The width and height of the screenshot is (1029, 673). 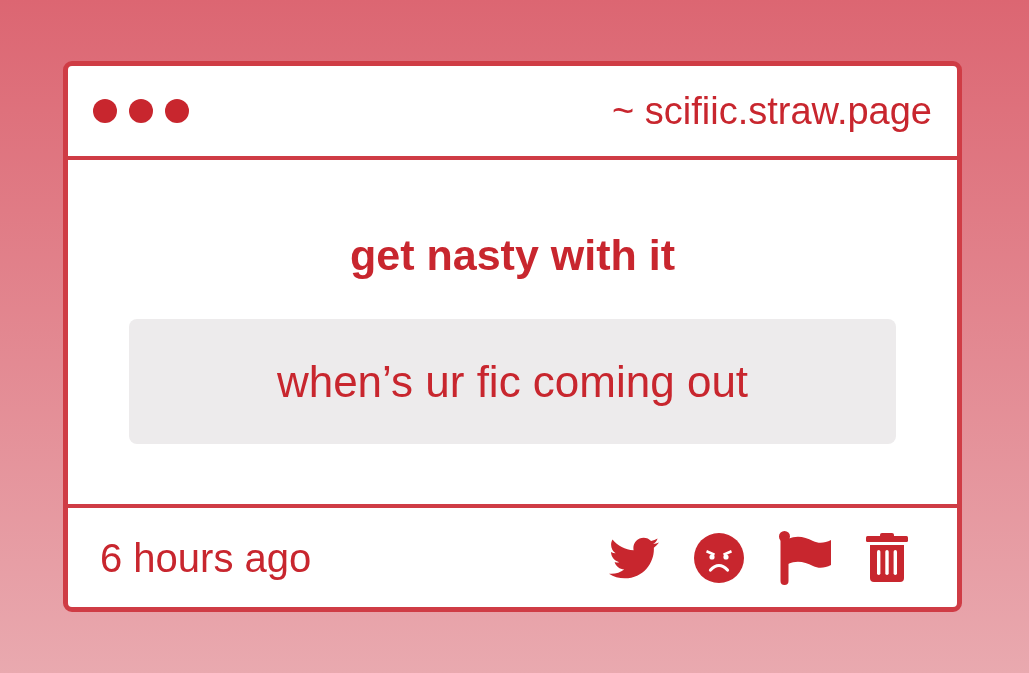 I want to click on timestamp: 6 hours ago, so click(x=206, y=558).